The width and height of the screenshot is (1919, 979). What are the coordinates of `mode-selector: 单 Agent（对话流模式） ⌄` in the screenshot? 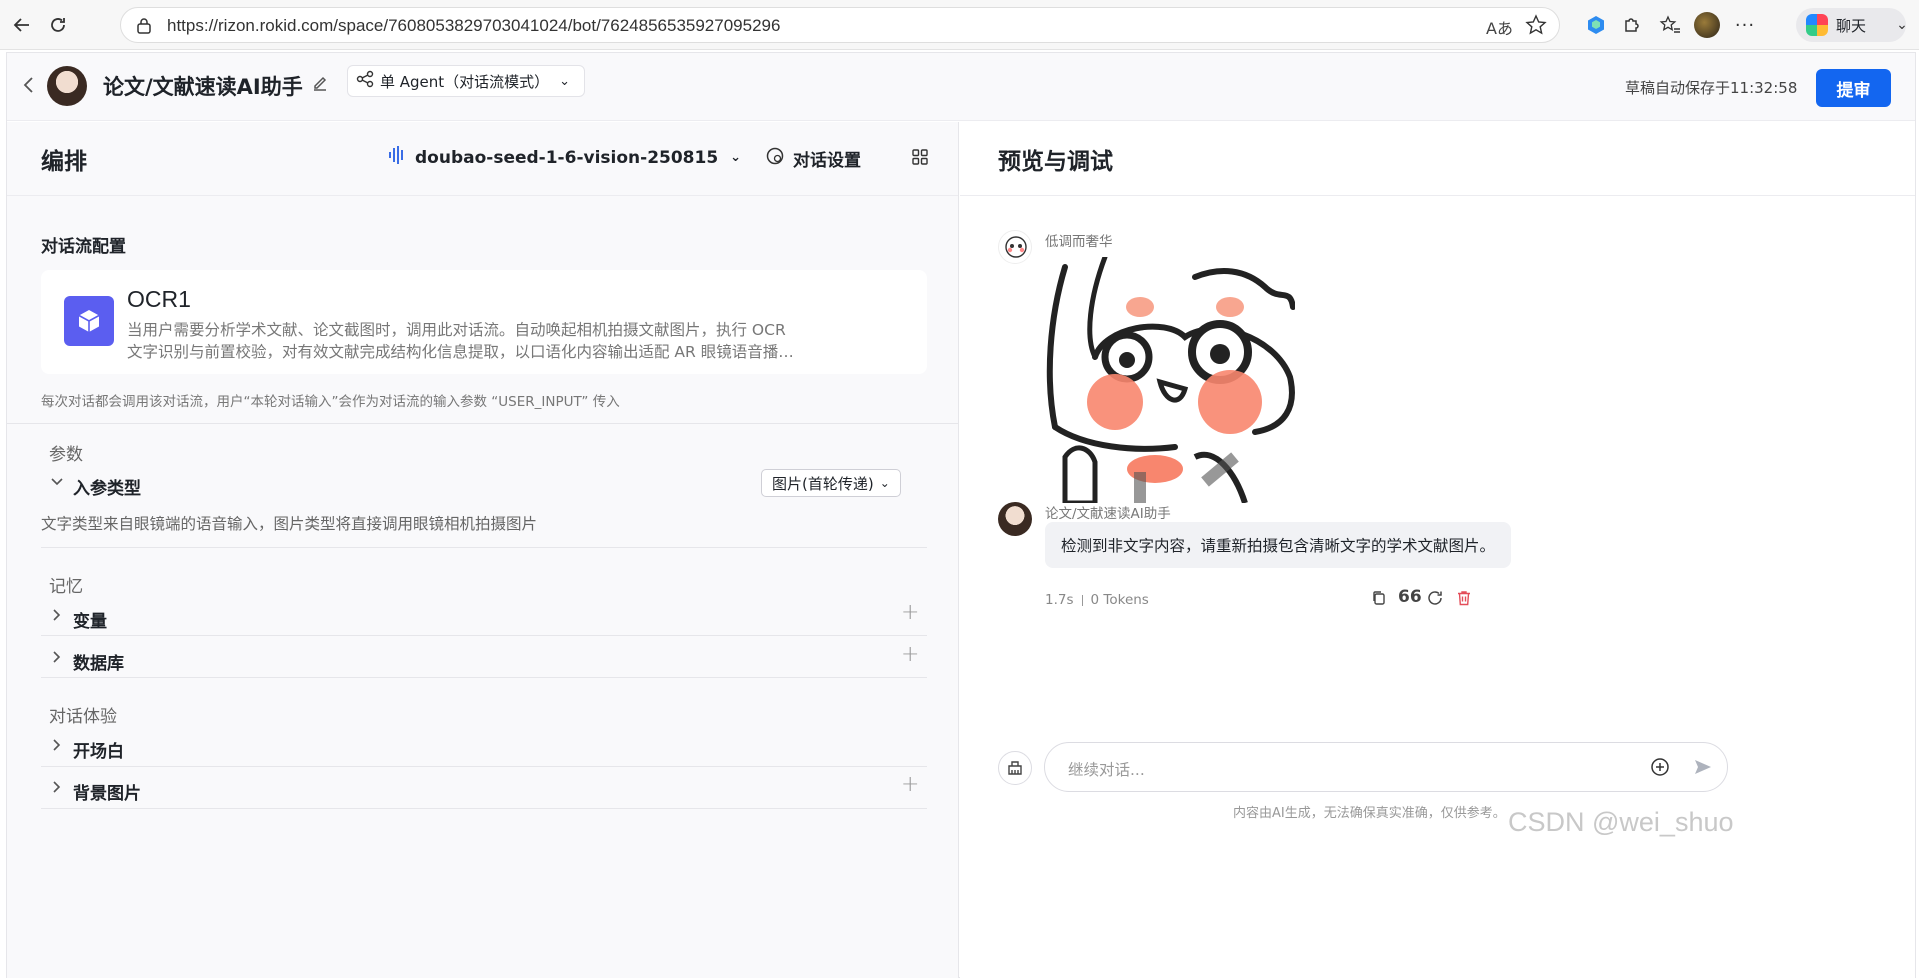 It's located at (466, 81).